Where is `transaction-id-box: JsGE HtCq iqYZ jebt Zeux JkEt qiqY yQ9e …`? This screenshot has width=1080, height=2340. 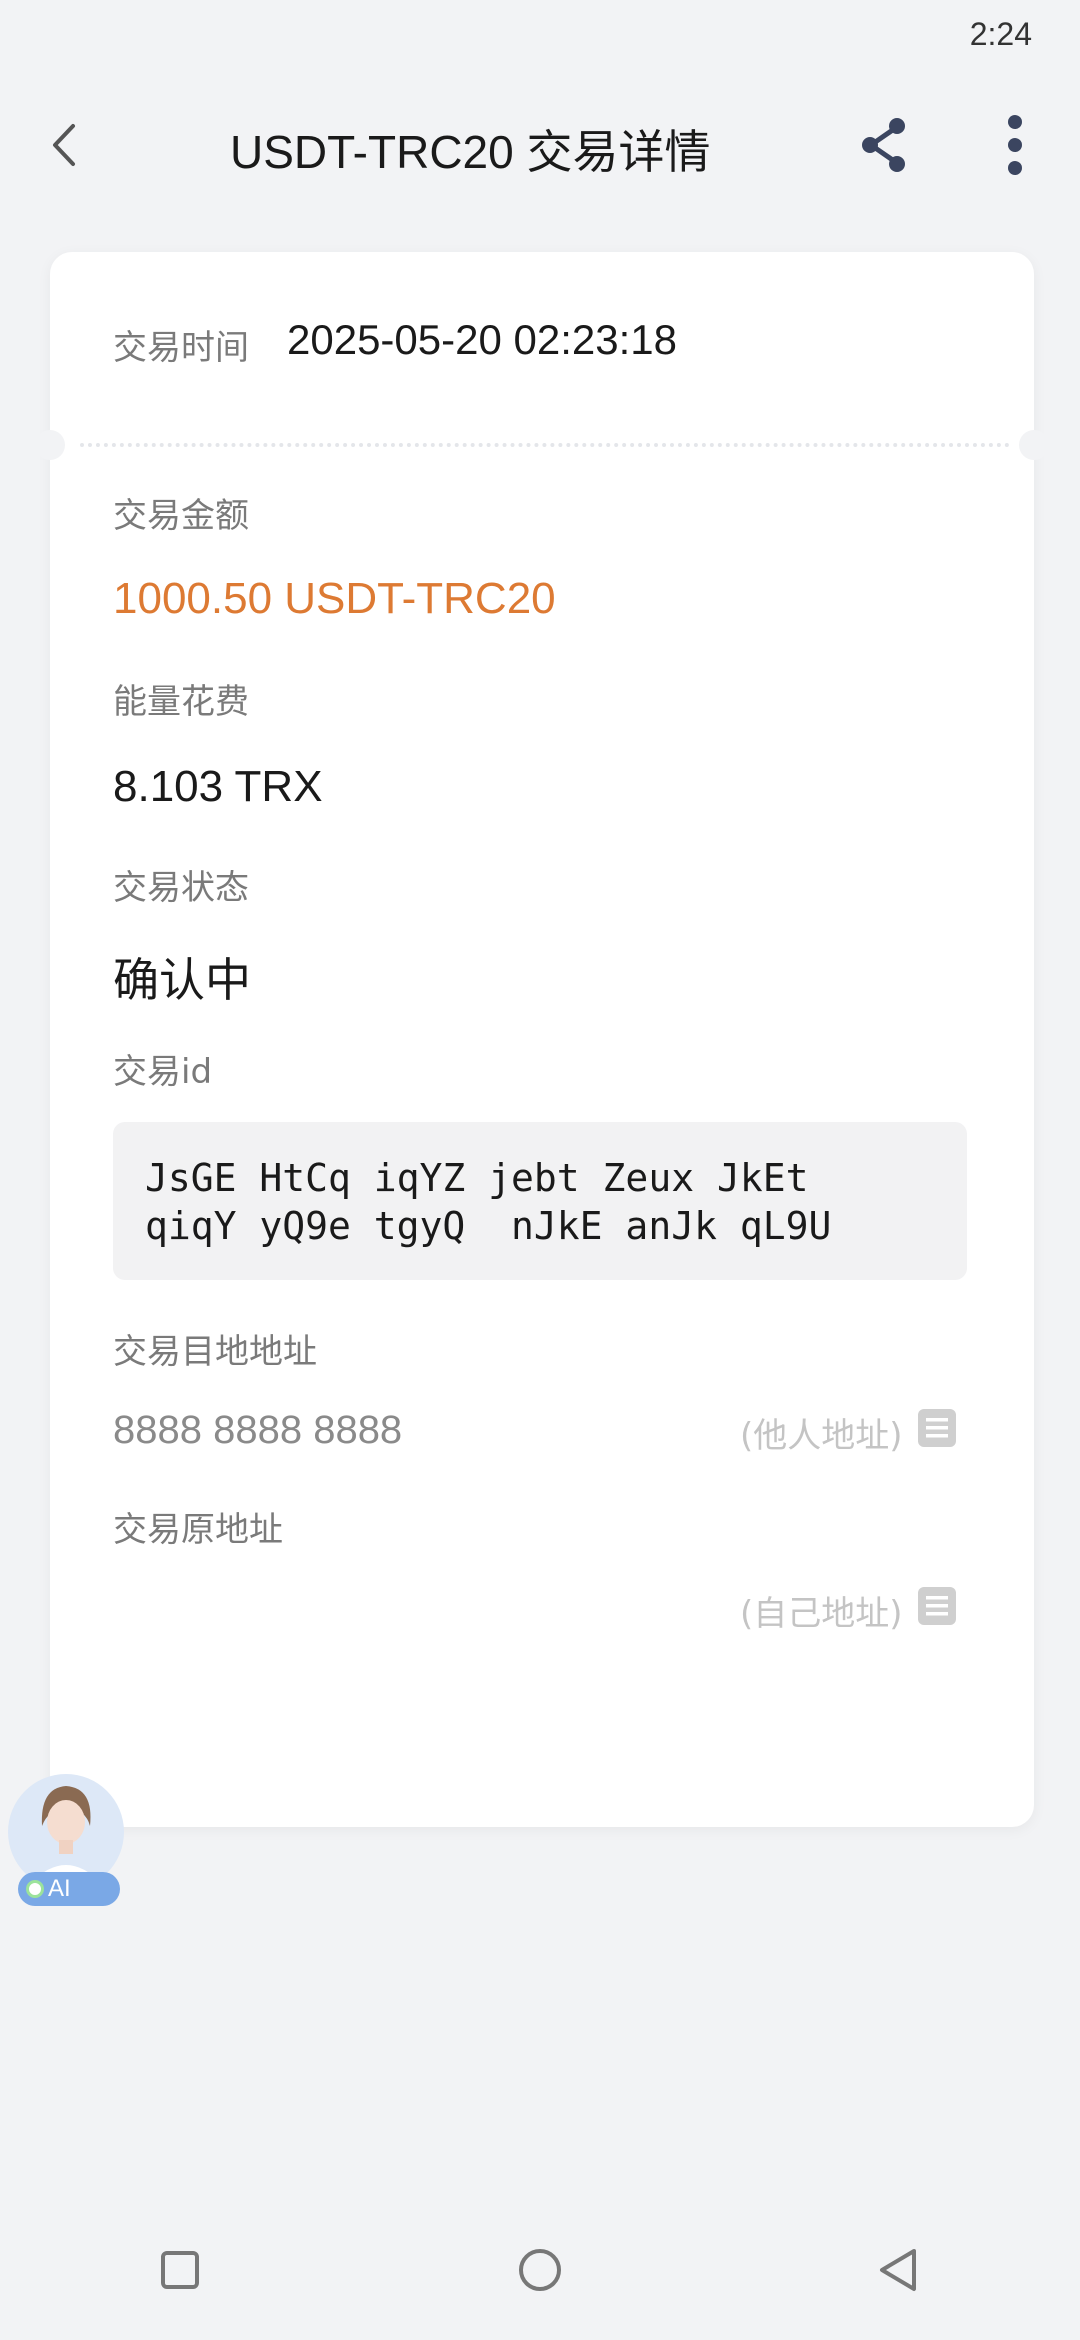
transaction-id-box: JsGE HtCq iqYZ jebt Zeux JkEt qiqY yQ9e … is located at coordinates (540, 1201).